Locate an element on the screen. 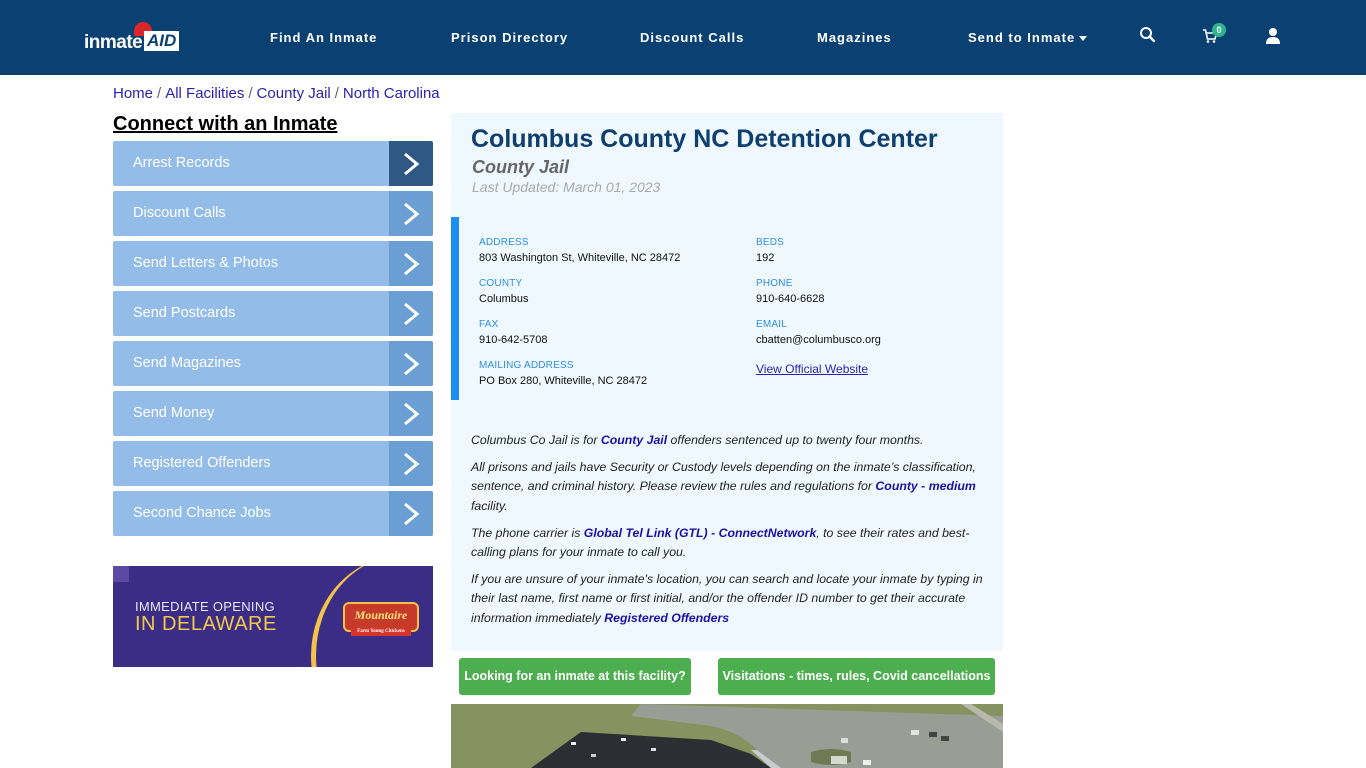  sidebar-title: Connect with an Inmate is located at coordinates (225, 124).